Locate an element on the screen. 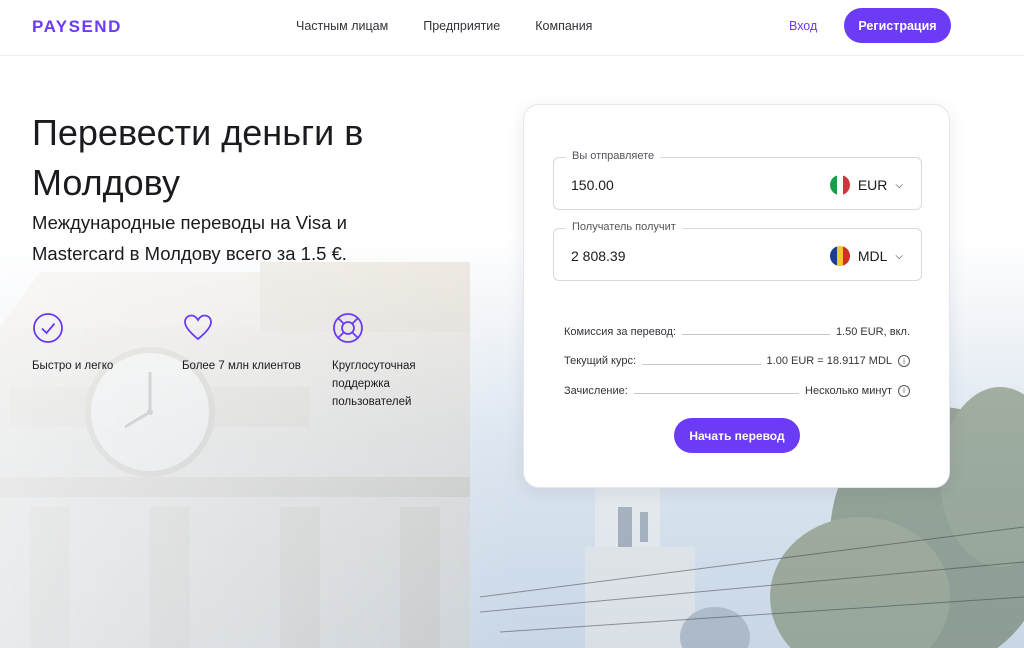 Image resolution: width=1024 pixels, height=648 pixels. delivery-row: Зачисление: Несколько минут i is located at coordinates (737, 391).